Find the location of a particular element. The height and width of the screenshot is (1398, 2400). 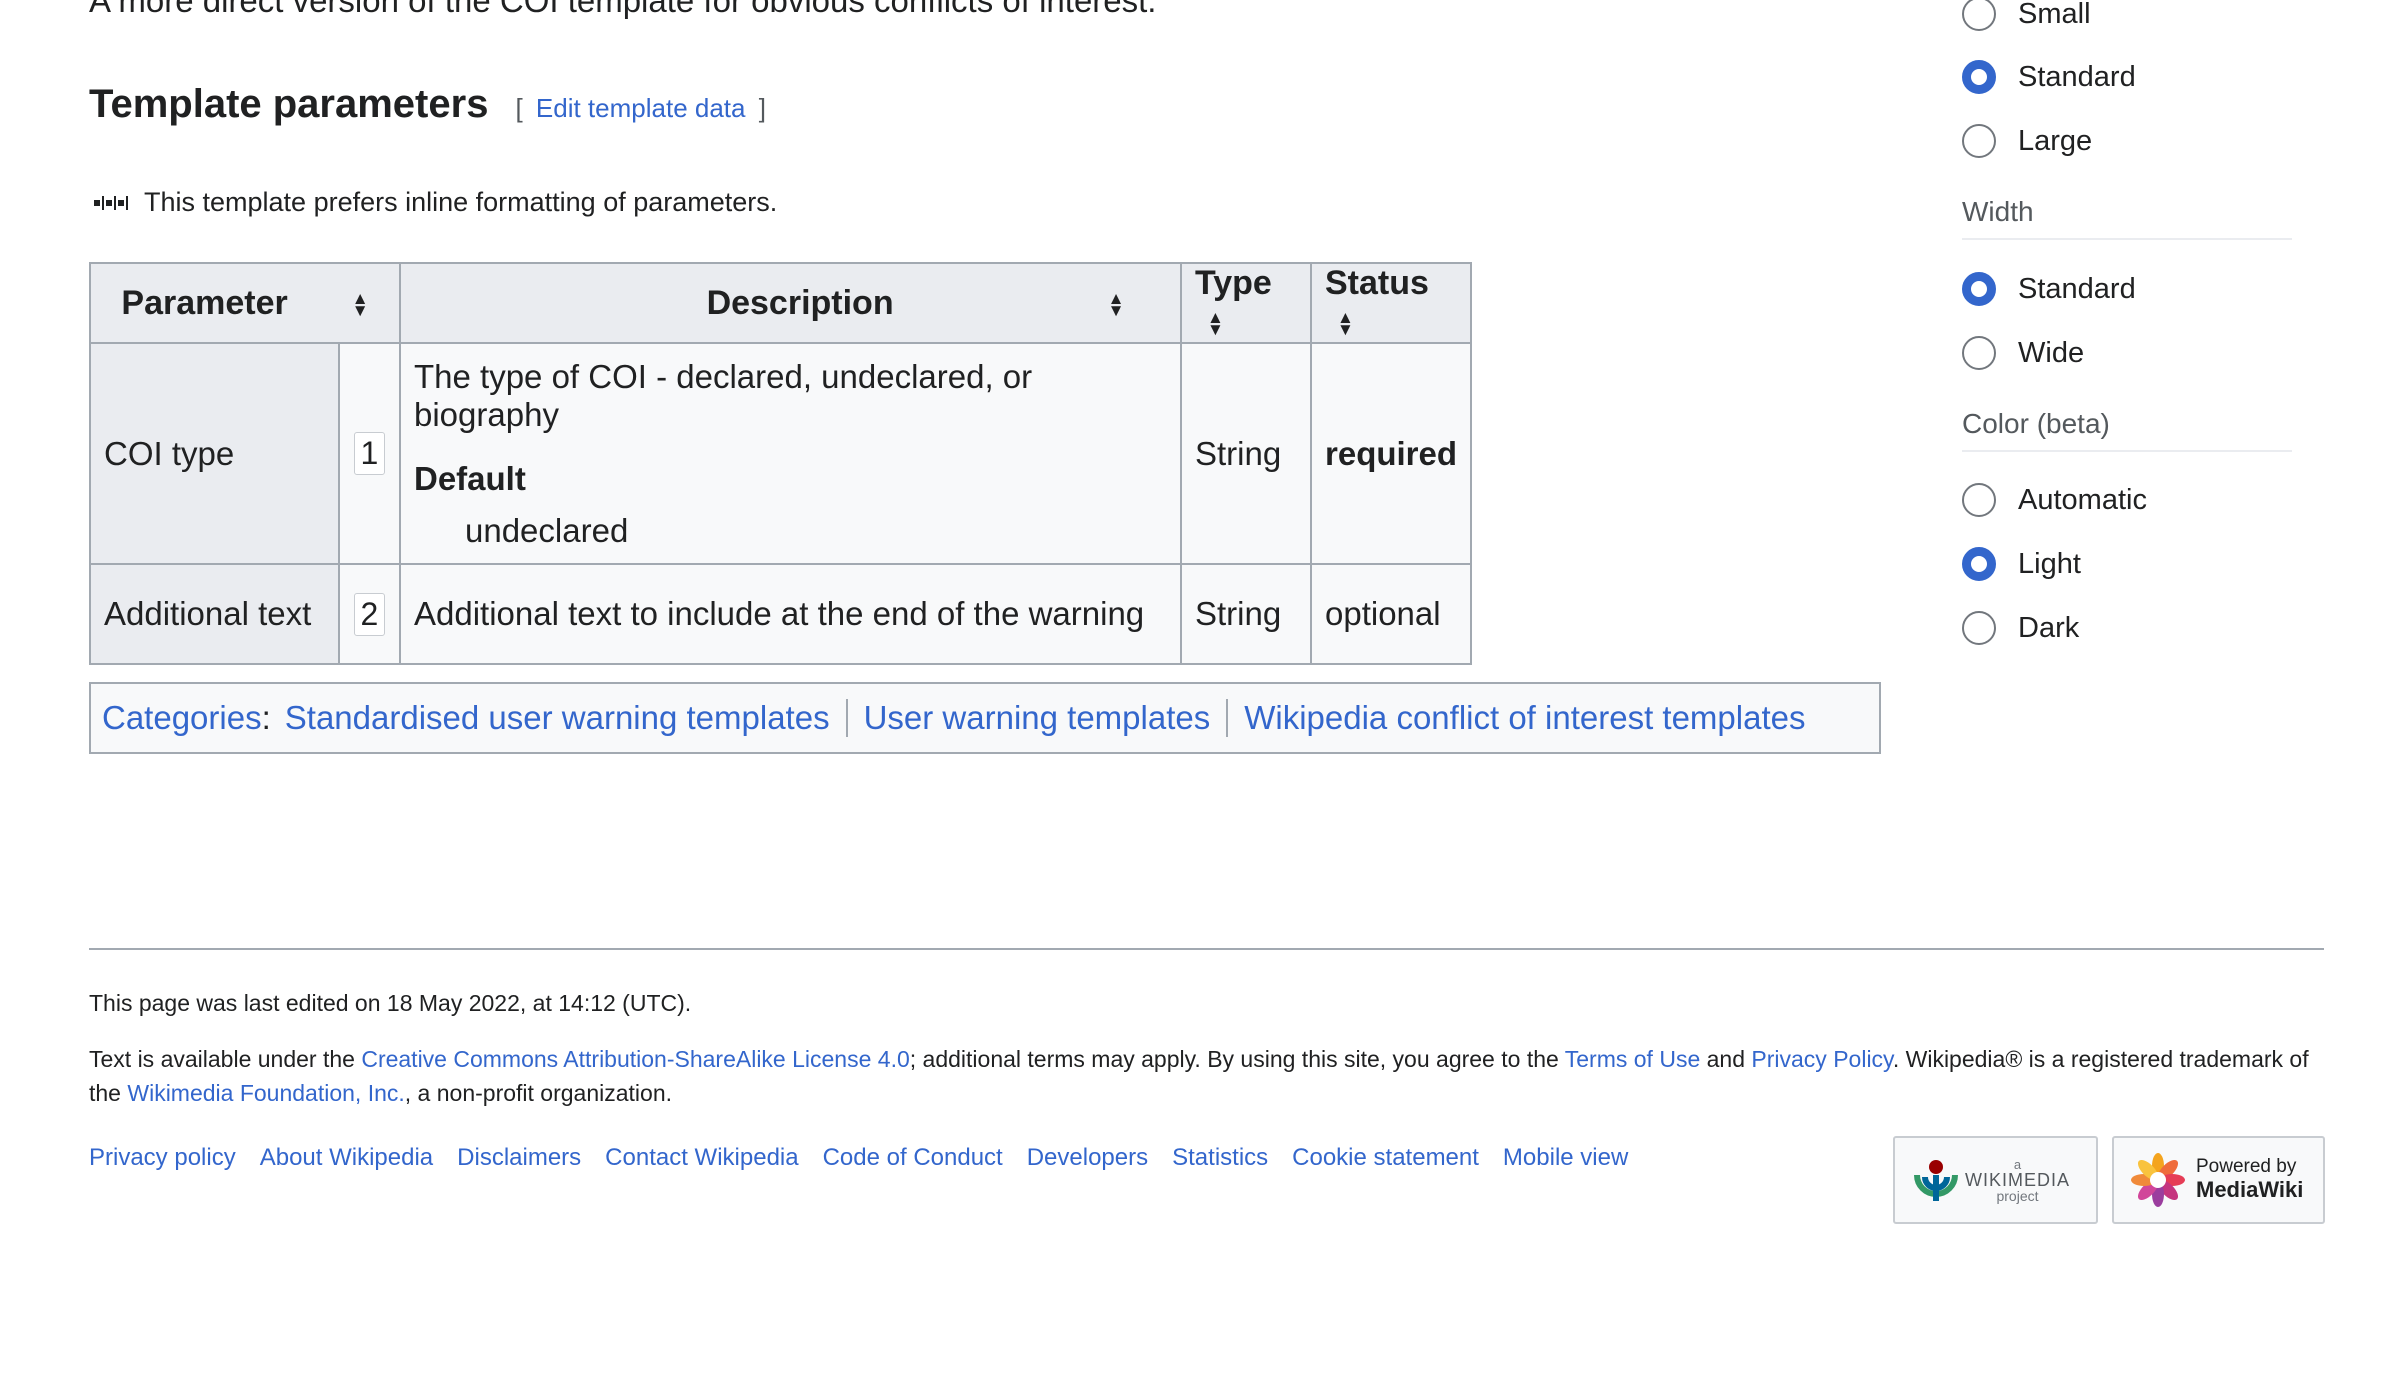

column-header-label: Status is located at coordinates (1377, 283).